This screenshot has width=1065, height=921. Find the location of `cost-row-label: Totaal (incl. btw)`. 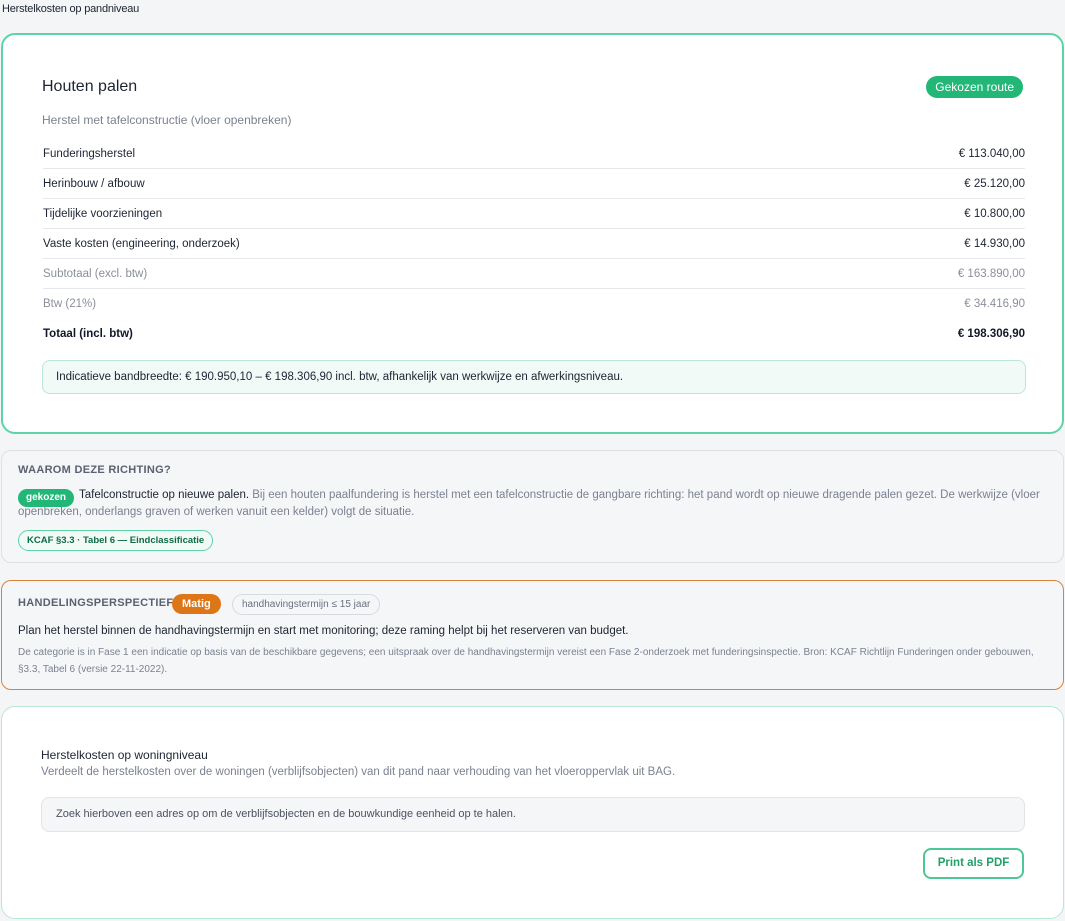

cost-row-label: Totaal (incl. btw) is located at coordinates (88, 334).